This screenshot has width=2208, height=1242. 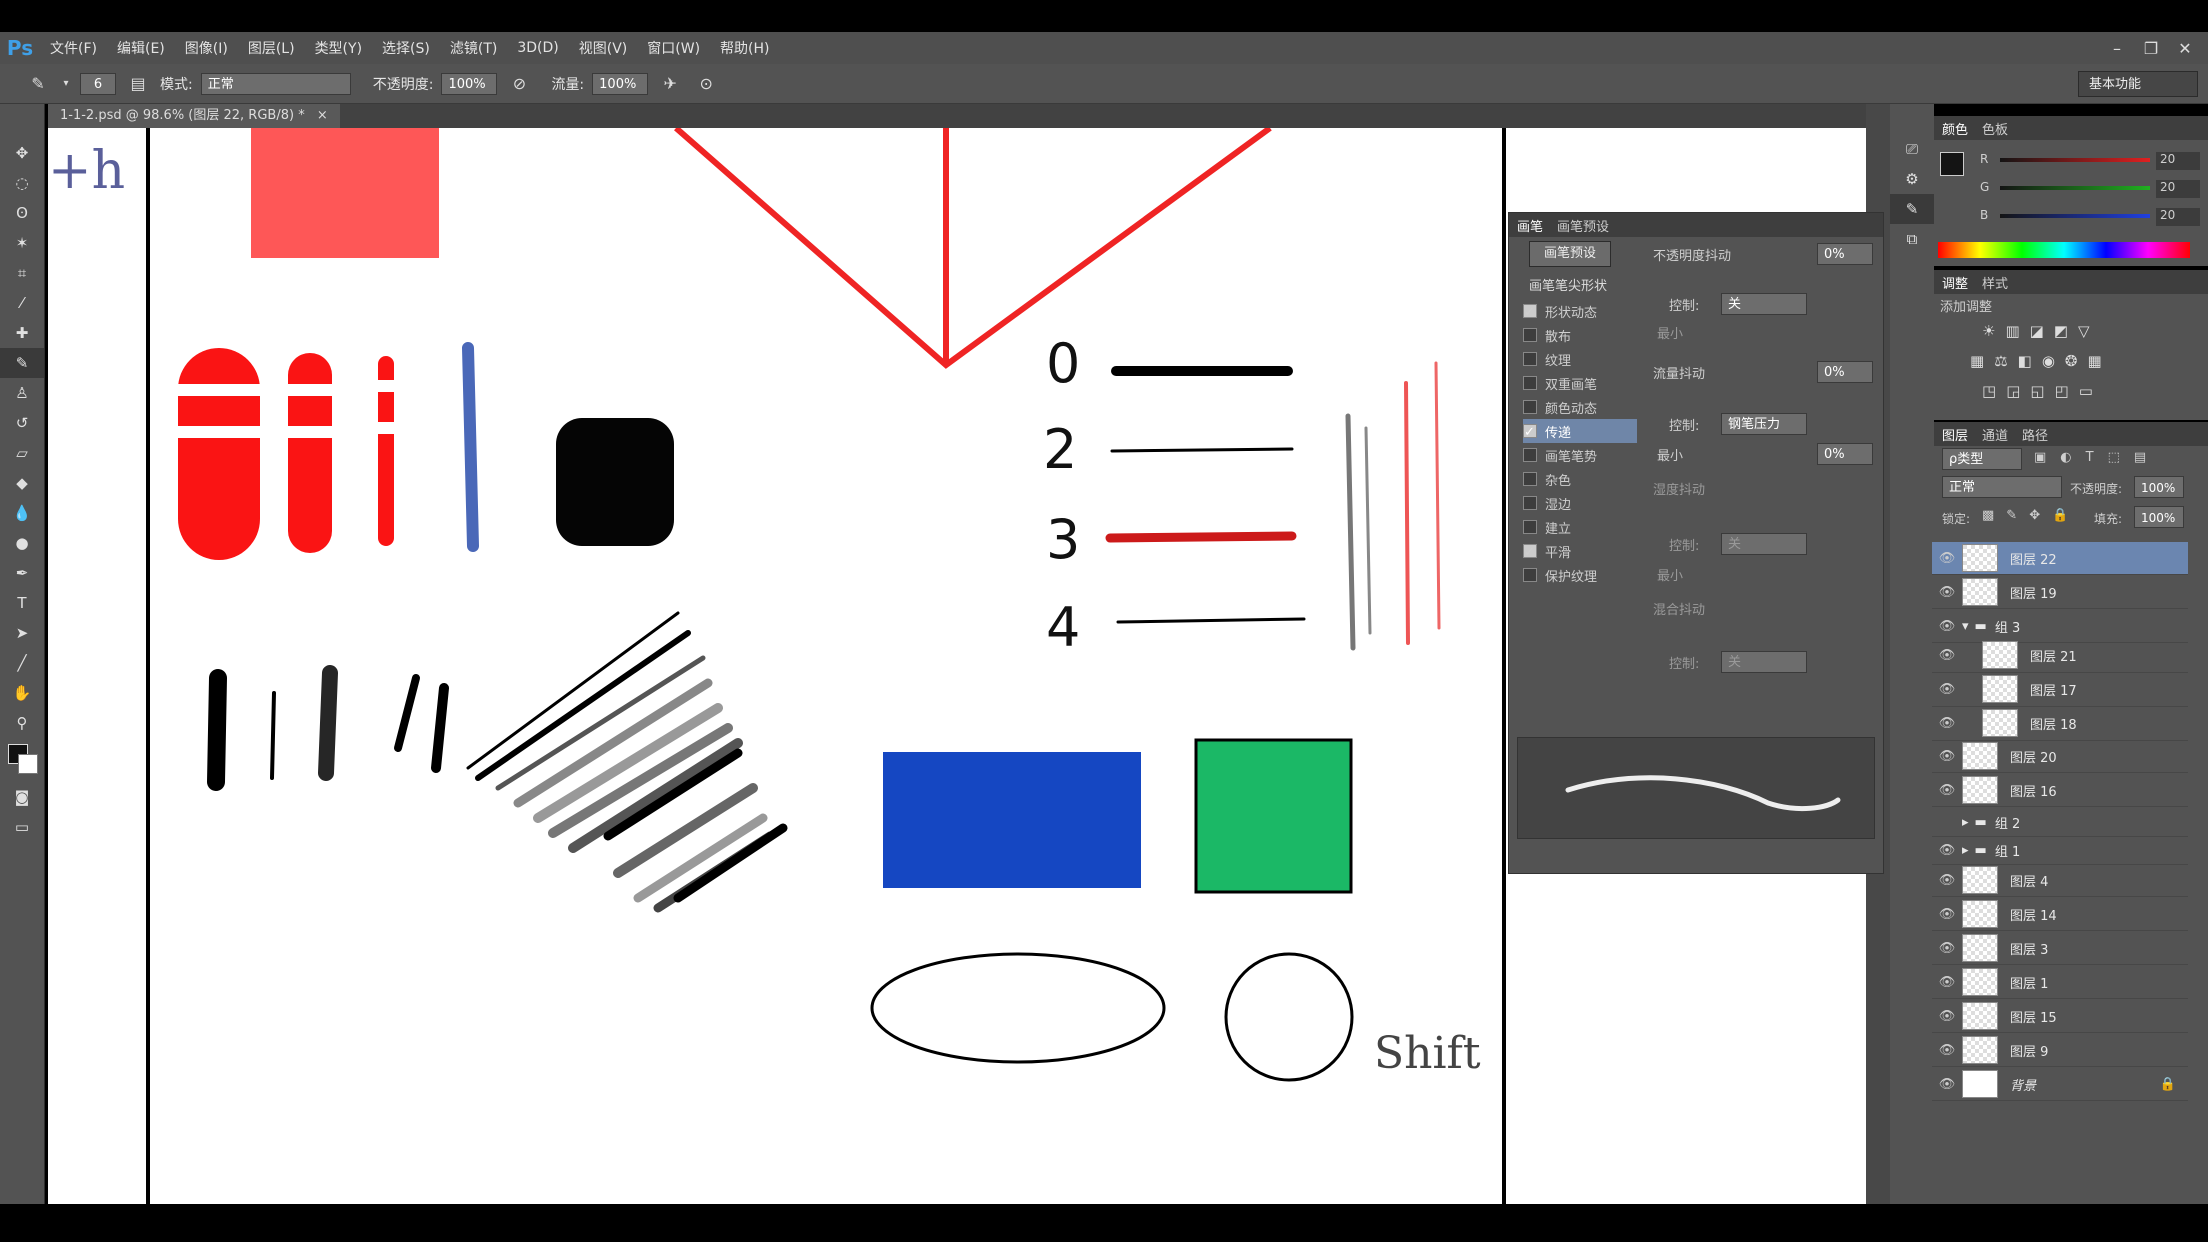 I want to click on menu-layer: 图层(L), so click(x=271, y=48).